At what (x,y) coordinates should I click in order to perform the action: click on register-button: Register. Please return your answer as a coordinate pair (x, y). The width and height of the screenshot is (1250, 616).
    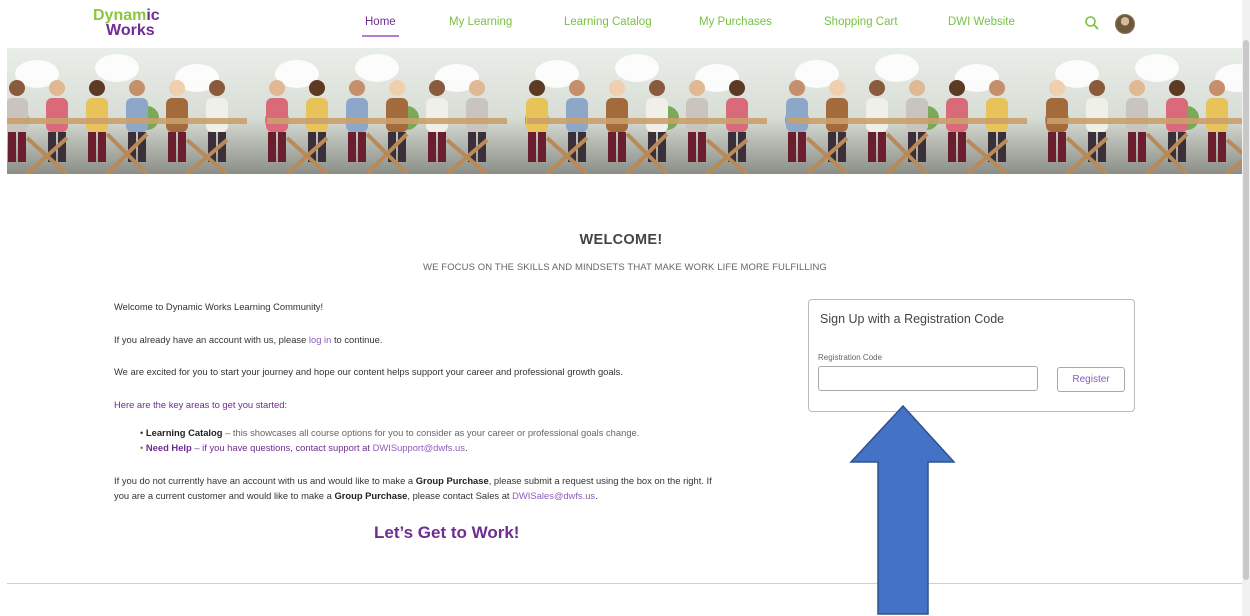
    Looking at the image, I should click on (1091, 379).